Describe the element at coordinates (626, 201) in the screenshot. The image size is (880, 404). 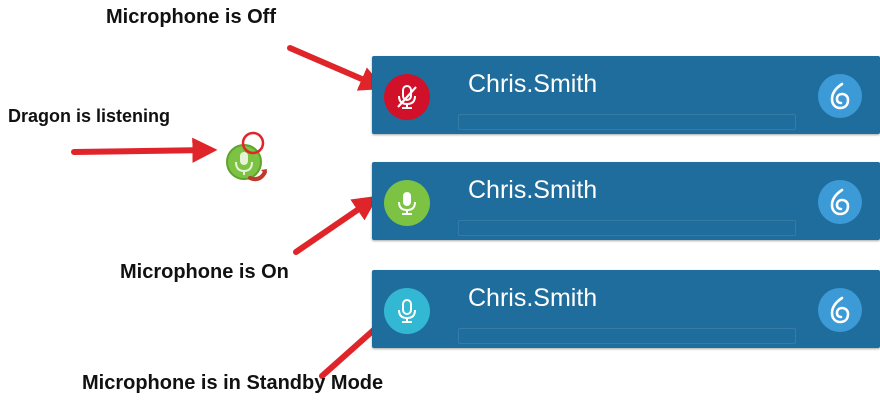
I see `dragon-bar-mic-on: Chris.Smith` at that location.